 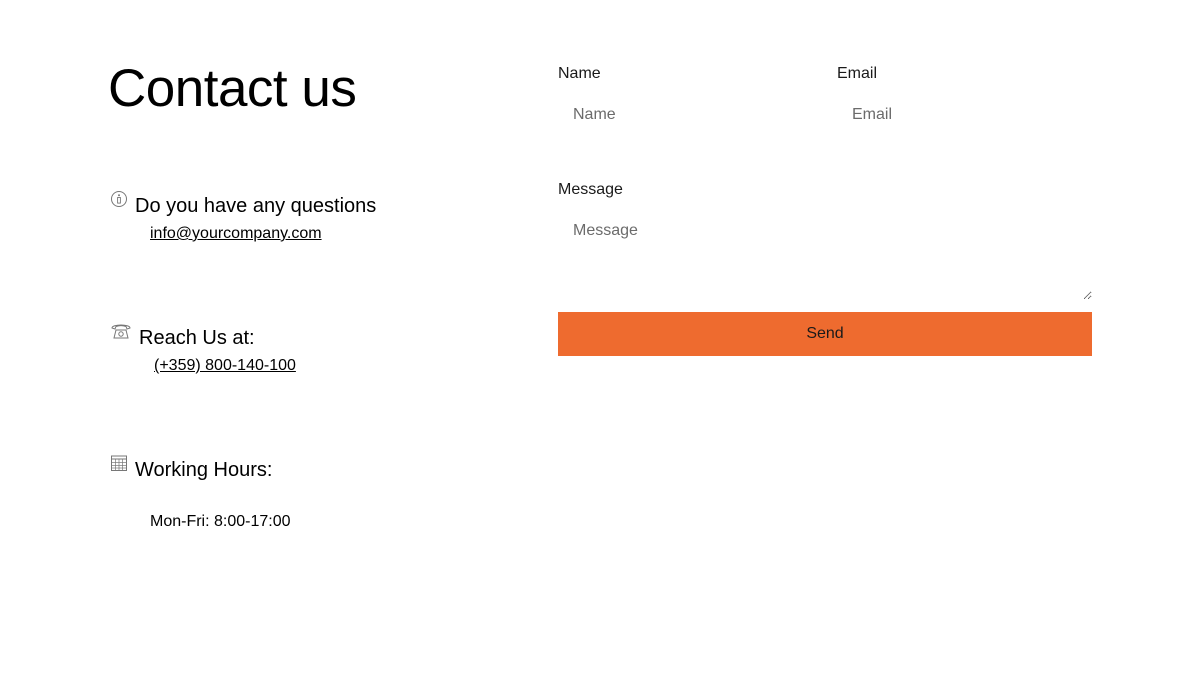 What do you see at coordinates (119, 463) in the screenshot?
I see `calendar-icon` at bounding box center [119, 463].